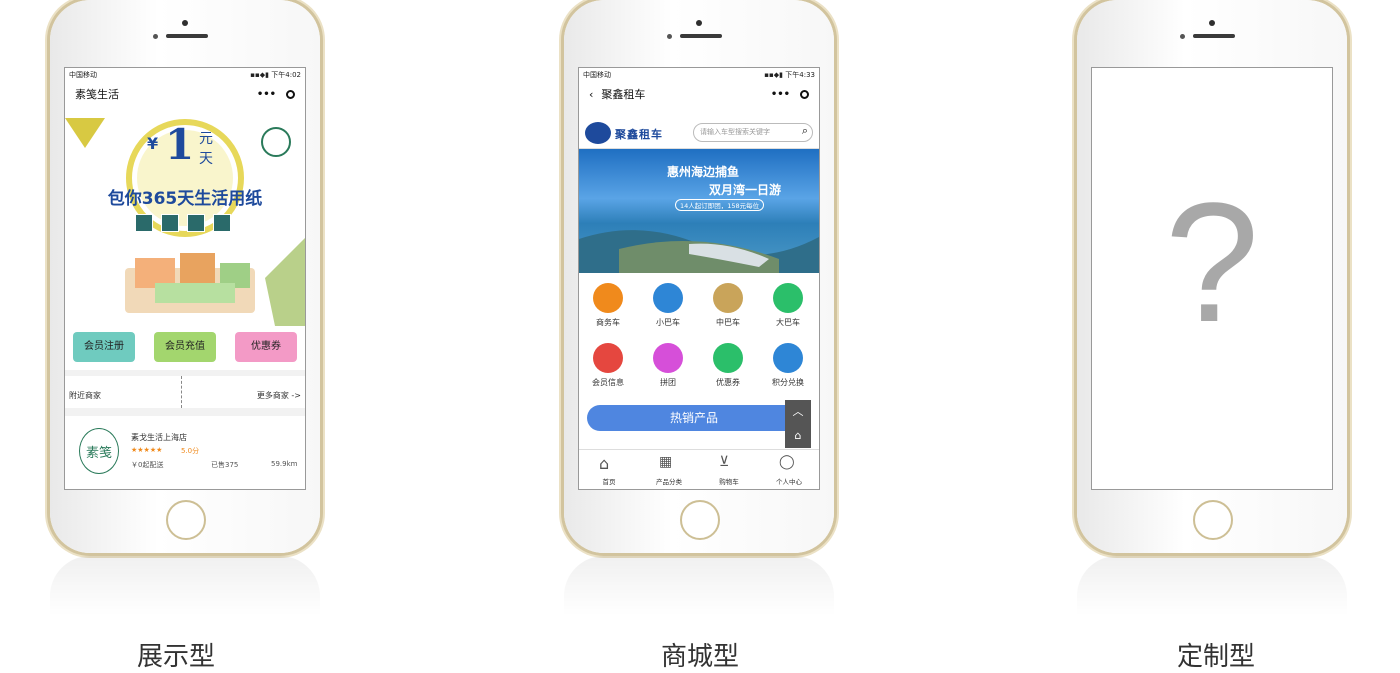 This screenshot has height=673, width=1400. I want to click on back-to-top-icon: ︿, so click(798, 412).